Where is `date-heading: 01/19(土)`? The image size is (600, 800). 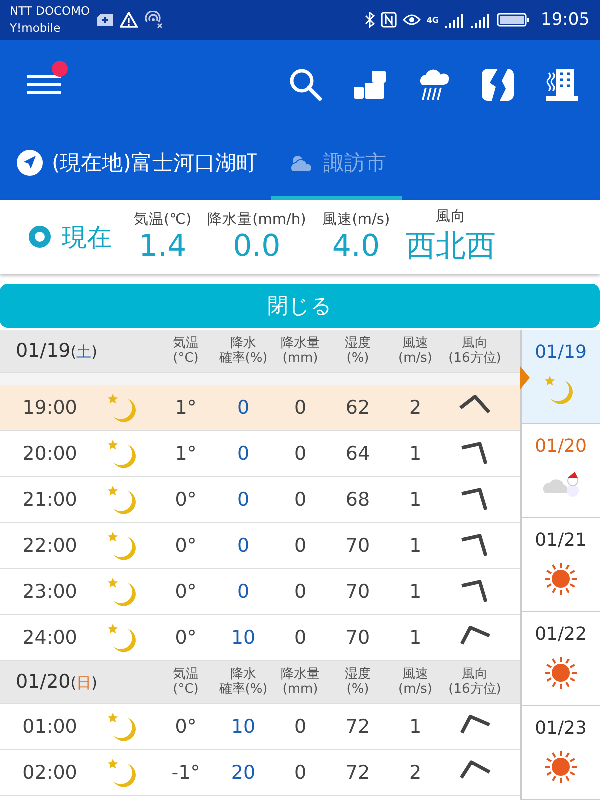
date-heading: 01/19(土) is located at coordinates (56, 351).